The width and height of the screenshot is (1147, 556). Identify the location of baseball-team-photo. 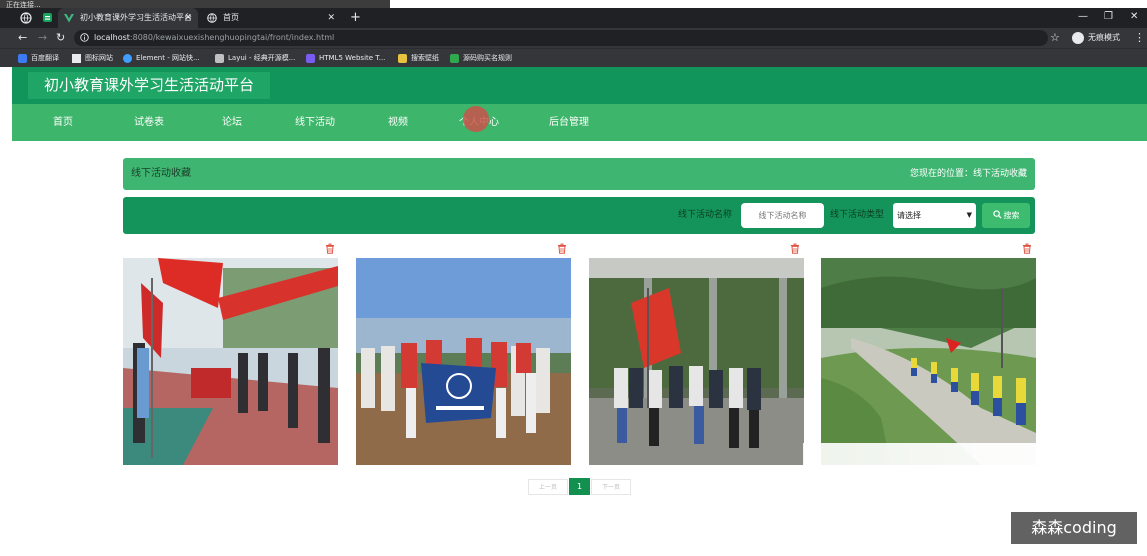
(463, 361).